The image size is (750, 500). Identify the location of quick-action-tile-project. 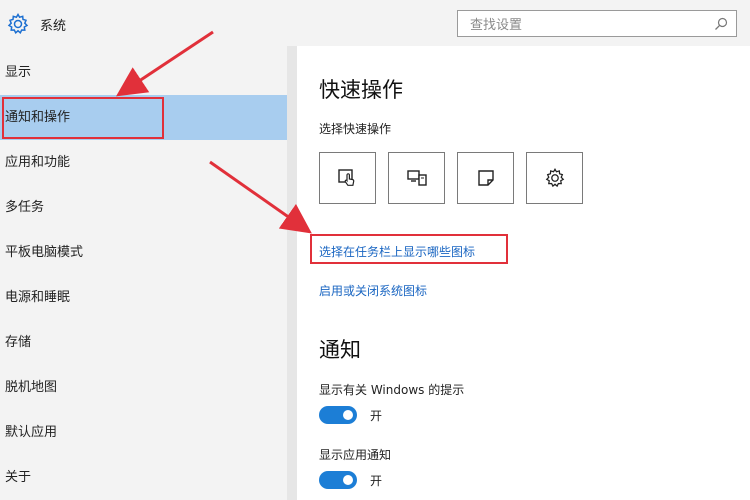
(416, 178).